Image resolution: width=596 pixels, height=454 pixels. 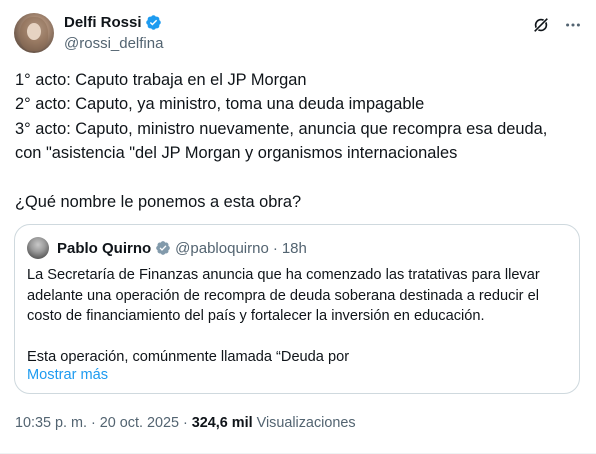 I want to click on quoted-time: 18h, so click(x=294, y=248).